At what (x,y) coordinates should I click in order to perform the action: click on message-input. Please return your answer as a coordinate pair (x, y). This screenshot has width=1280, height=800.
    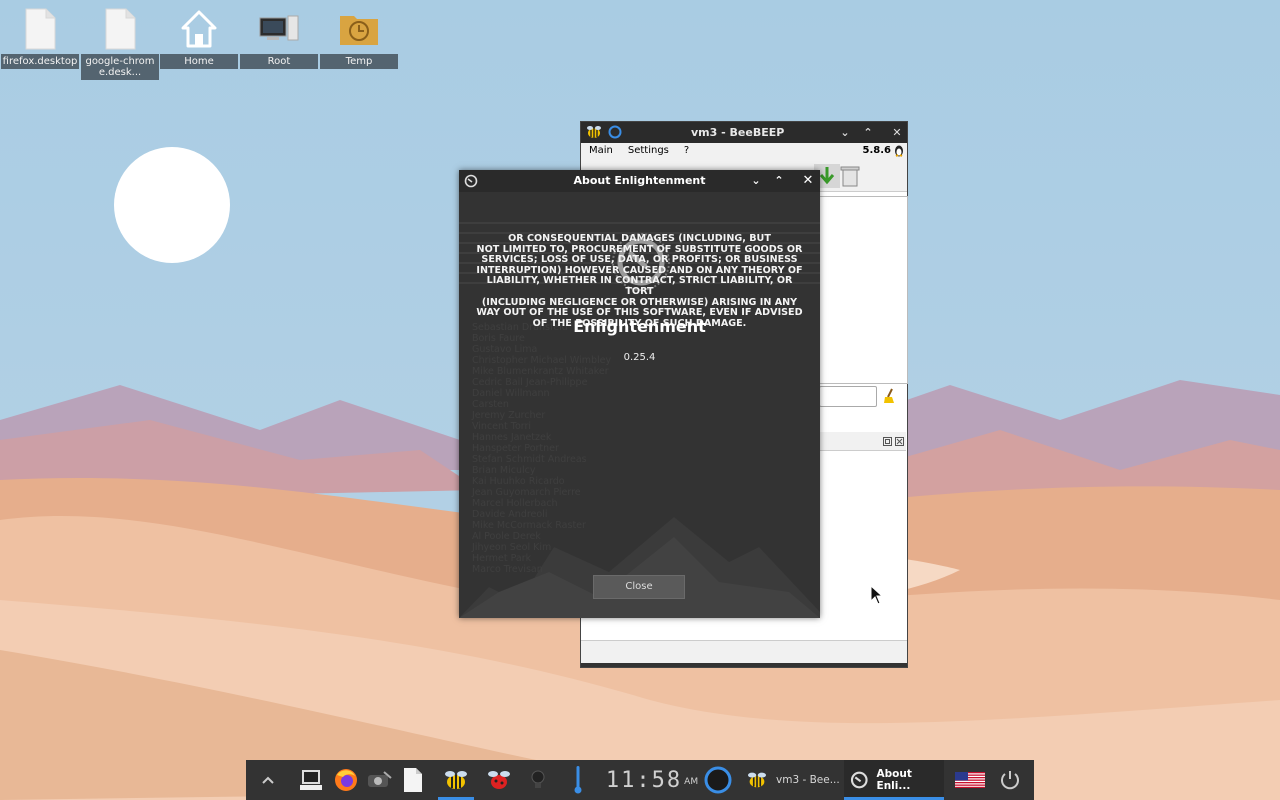
    Looking at the image, I should click on (848, 396).